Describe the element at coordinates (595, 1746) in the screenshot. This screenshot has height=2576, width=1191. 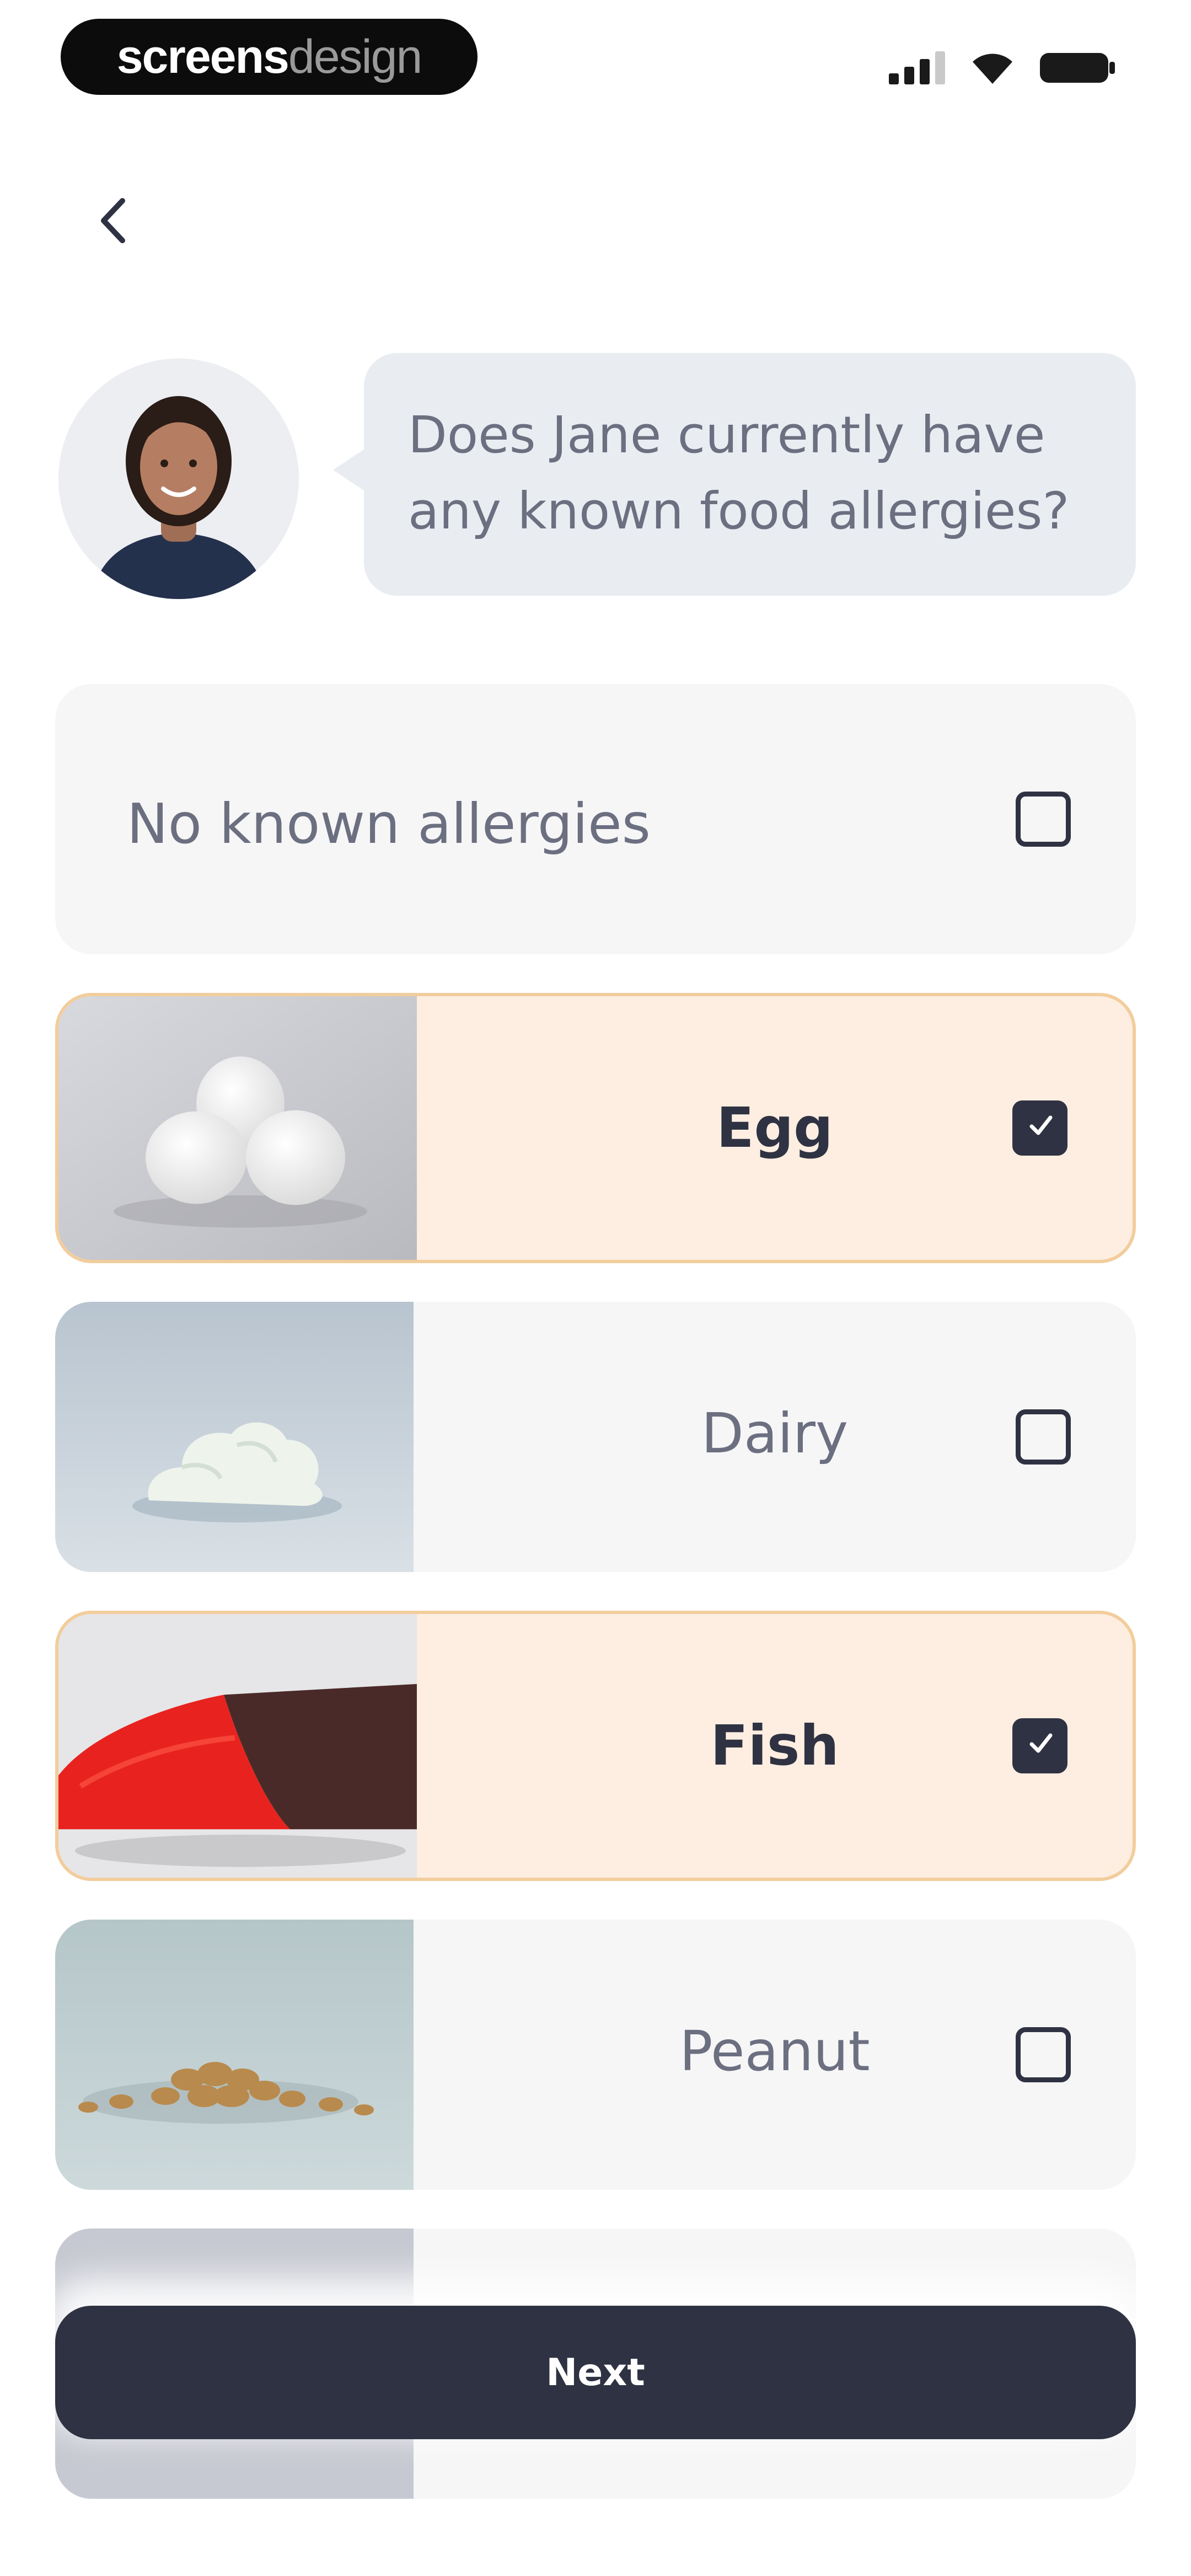
I see `option-fish: Fish` at that location.